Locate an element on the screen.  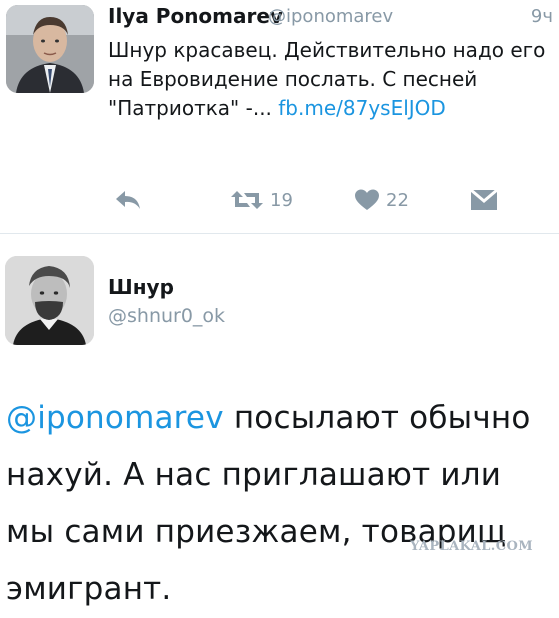
tweet-actions: 19 22 is located at coordinates (328, 200).